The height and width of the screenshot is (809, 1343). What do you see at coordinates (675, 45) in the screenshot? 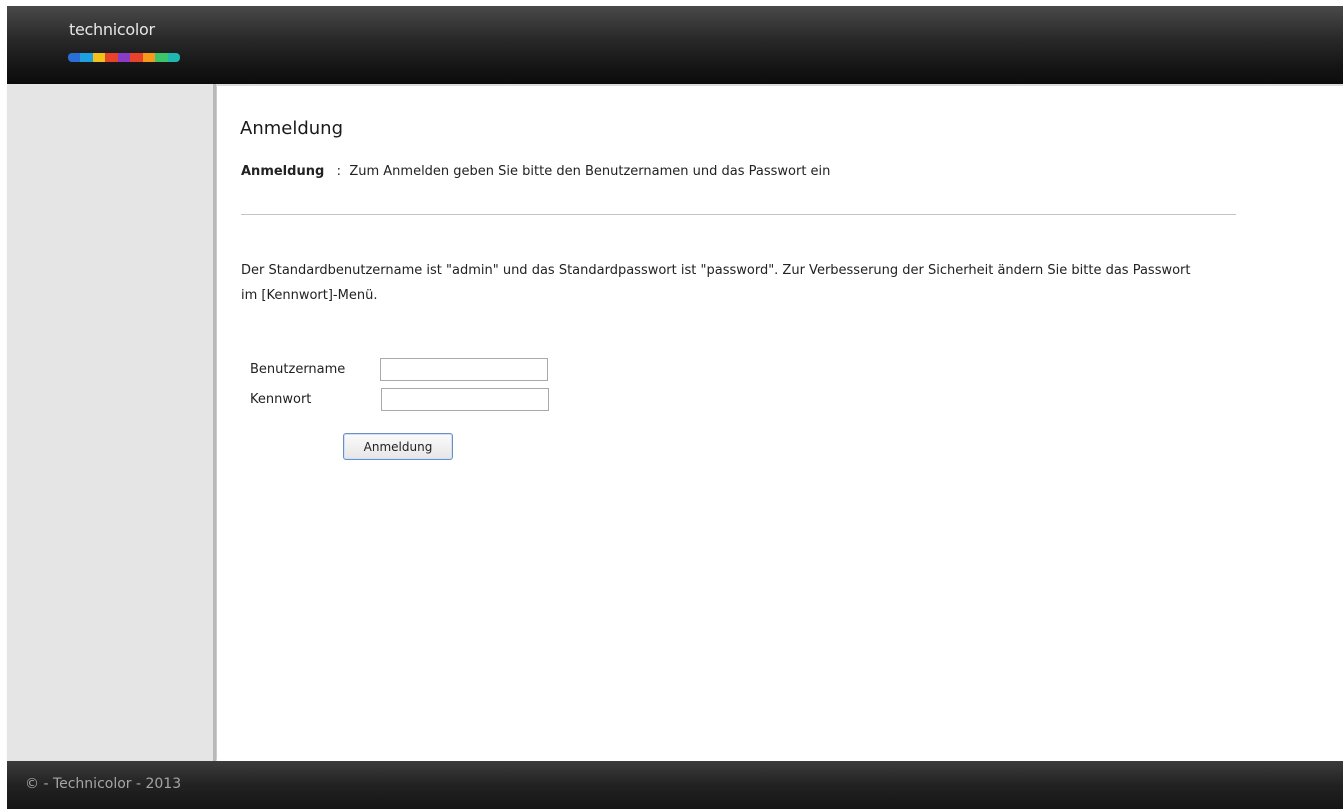
I see `header-bar: technicolor` at bounding box center [675, 45].